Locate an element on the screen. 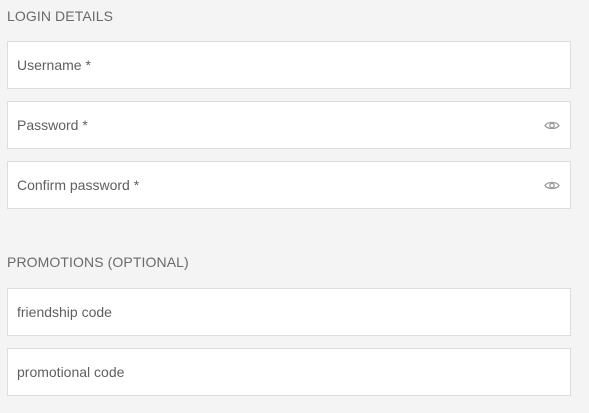  username-field-container is located at coordinates (289, 65).